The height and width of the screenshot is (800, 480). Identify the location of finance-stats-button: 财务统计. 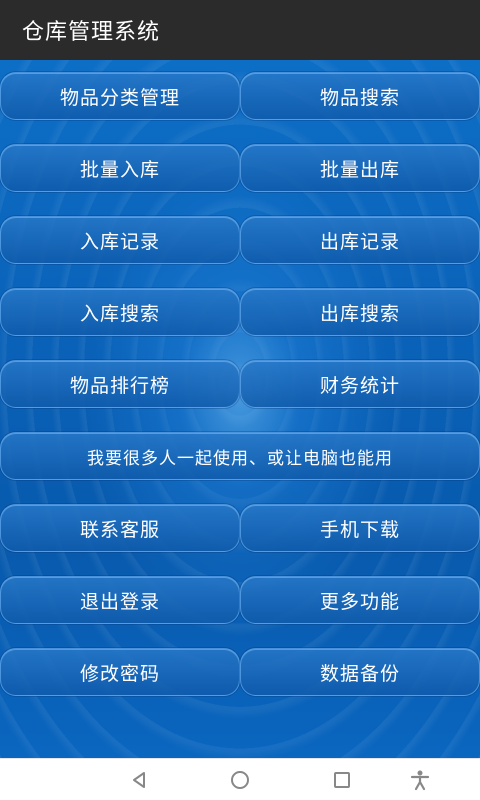
(360, 384).